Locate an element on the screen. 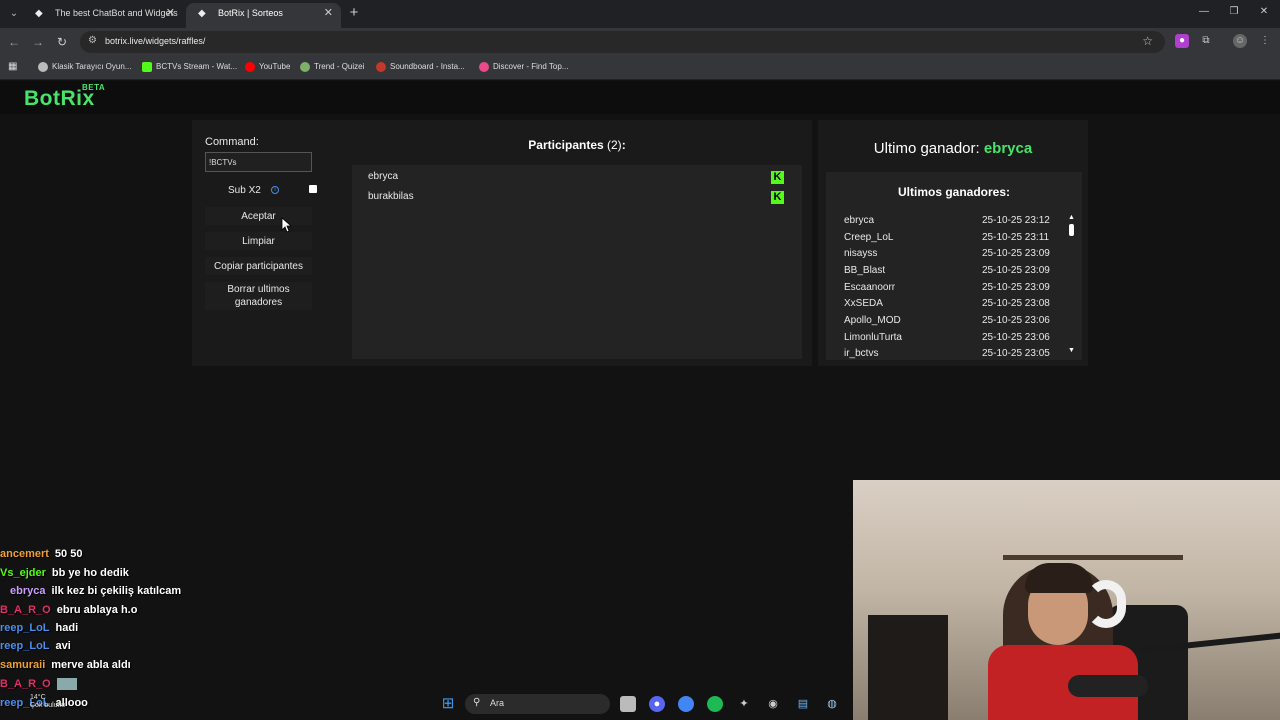 Image resolution: width=1280 pixels, height=720 pixels. history-row: Apollo_MOD 25-10-25 23:06 is located at coordinates (949, 322).